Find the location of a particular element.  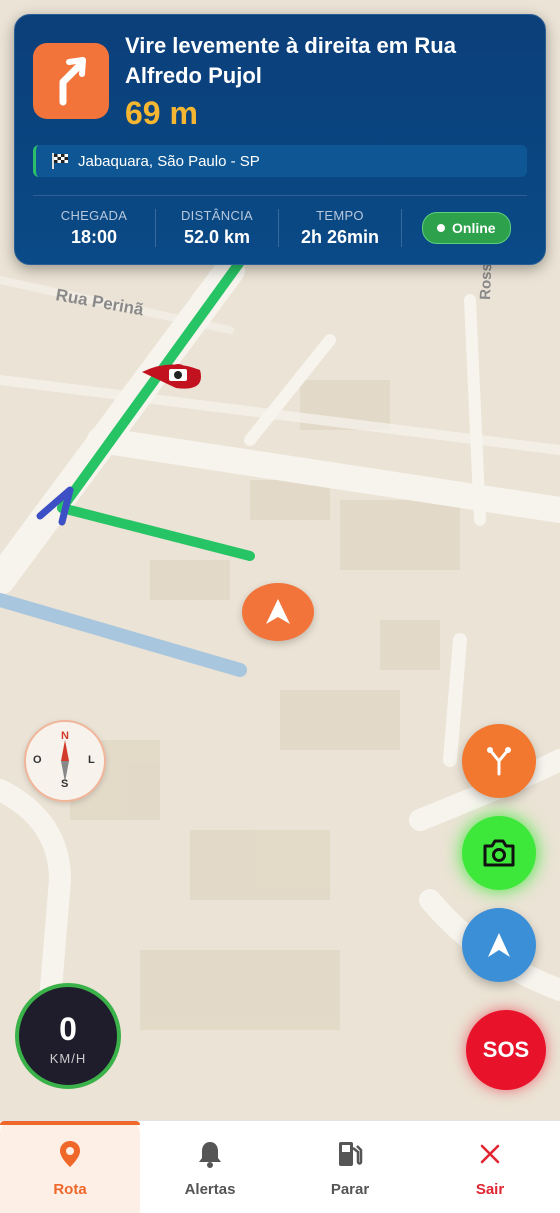

bottom-nav: Rota Alertas Parar Sair is located at coordinates (280, 1166).